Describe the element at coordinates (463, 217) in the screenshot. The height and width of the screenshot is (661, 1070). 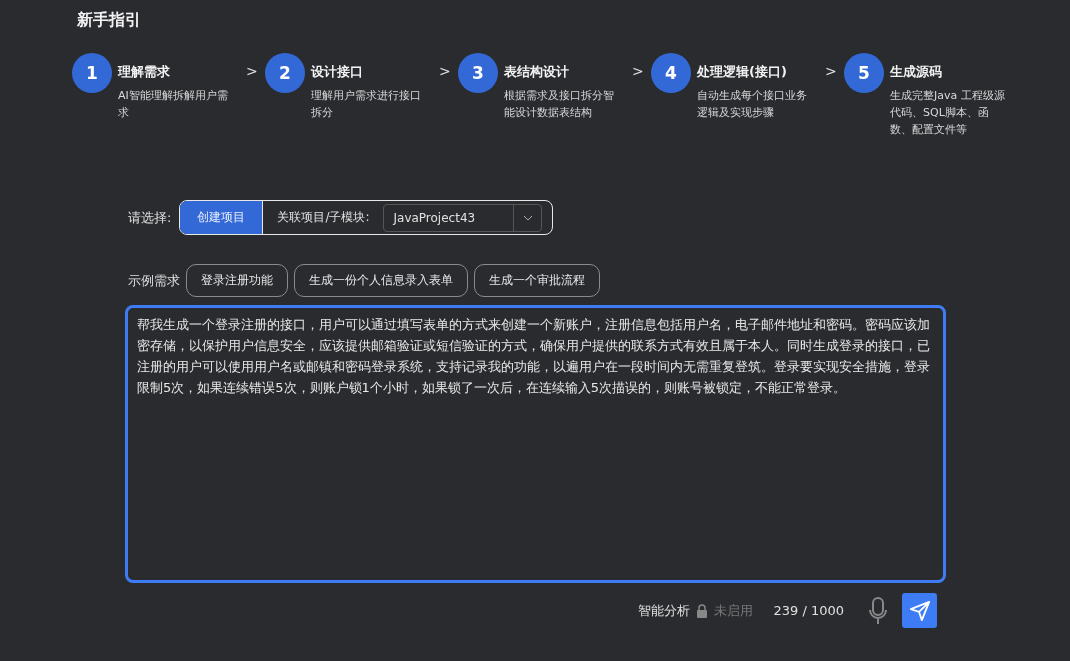
I see `project-select: JavaProject43` at that location.